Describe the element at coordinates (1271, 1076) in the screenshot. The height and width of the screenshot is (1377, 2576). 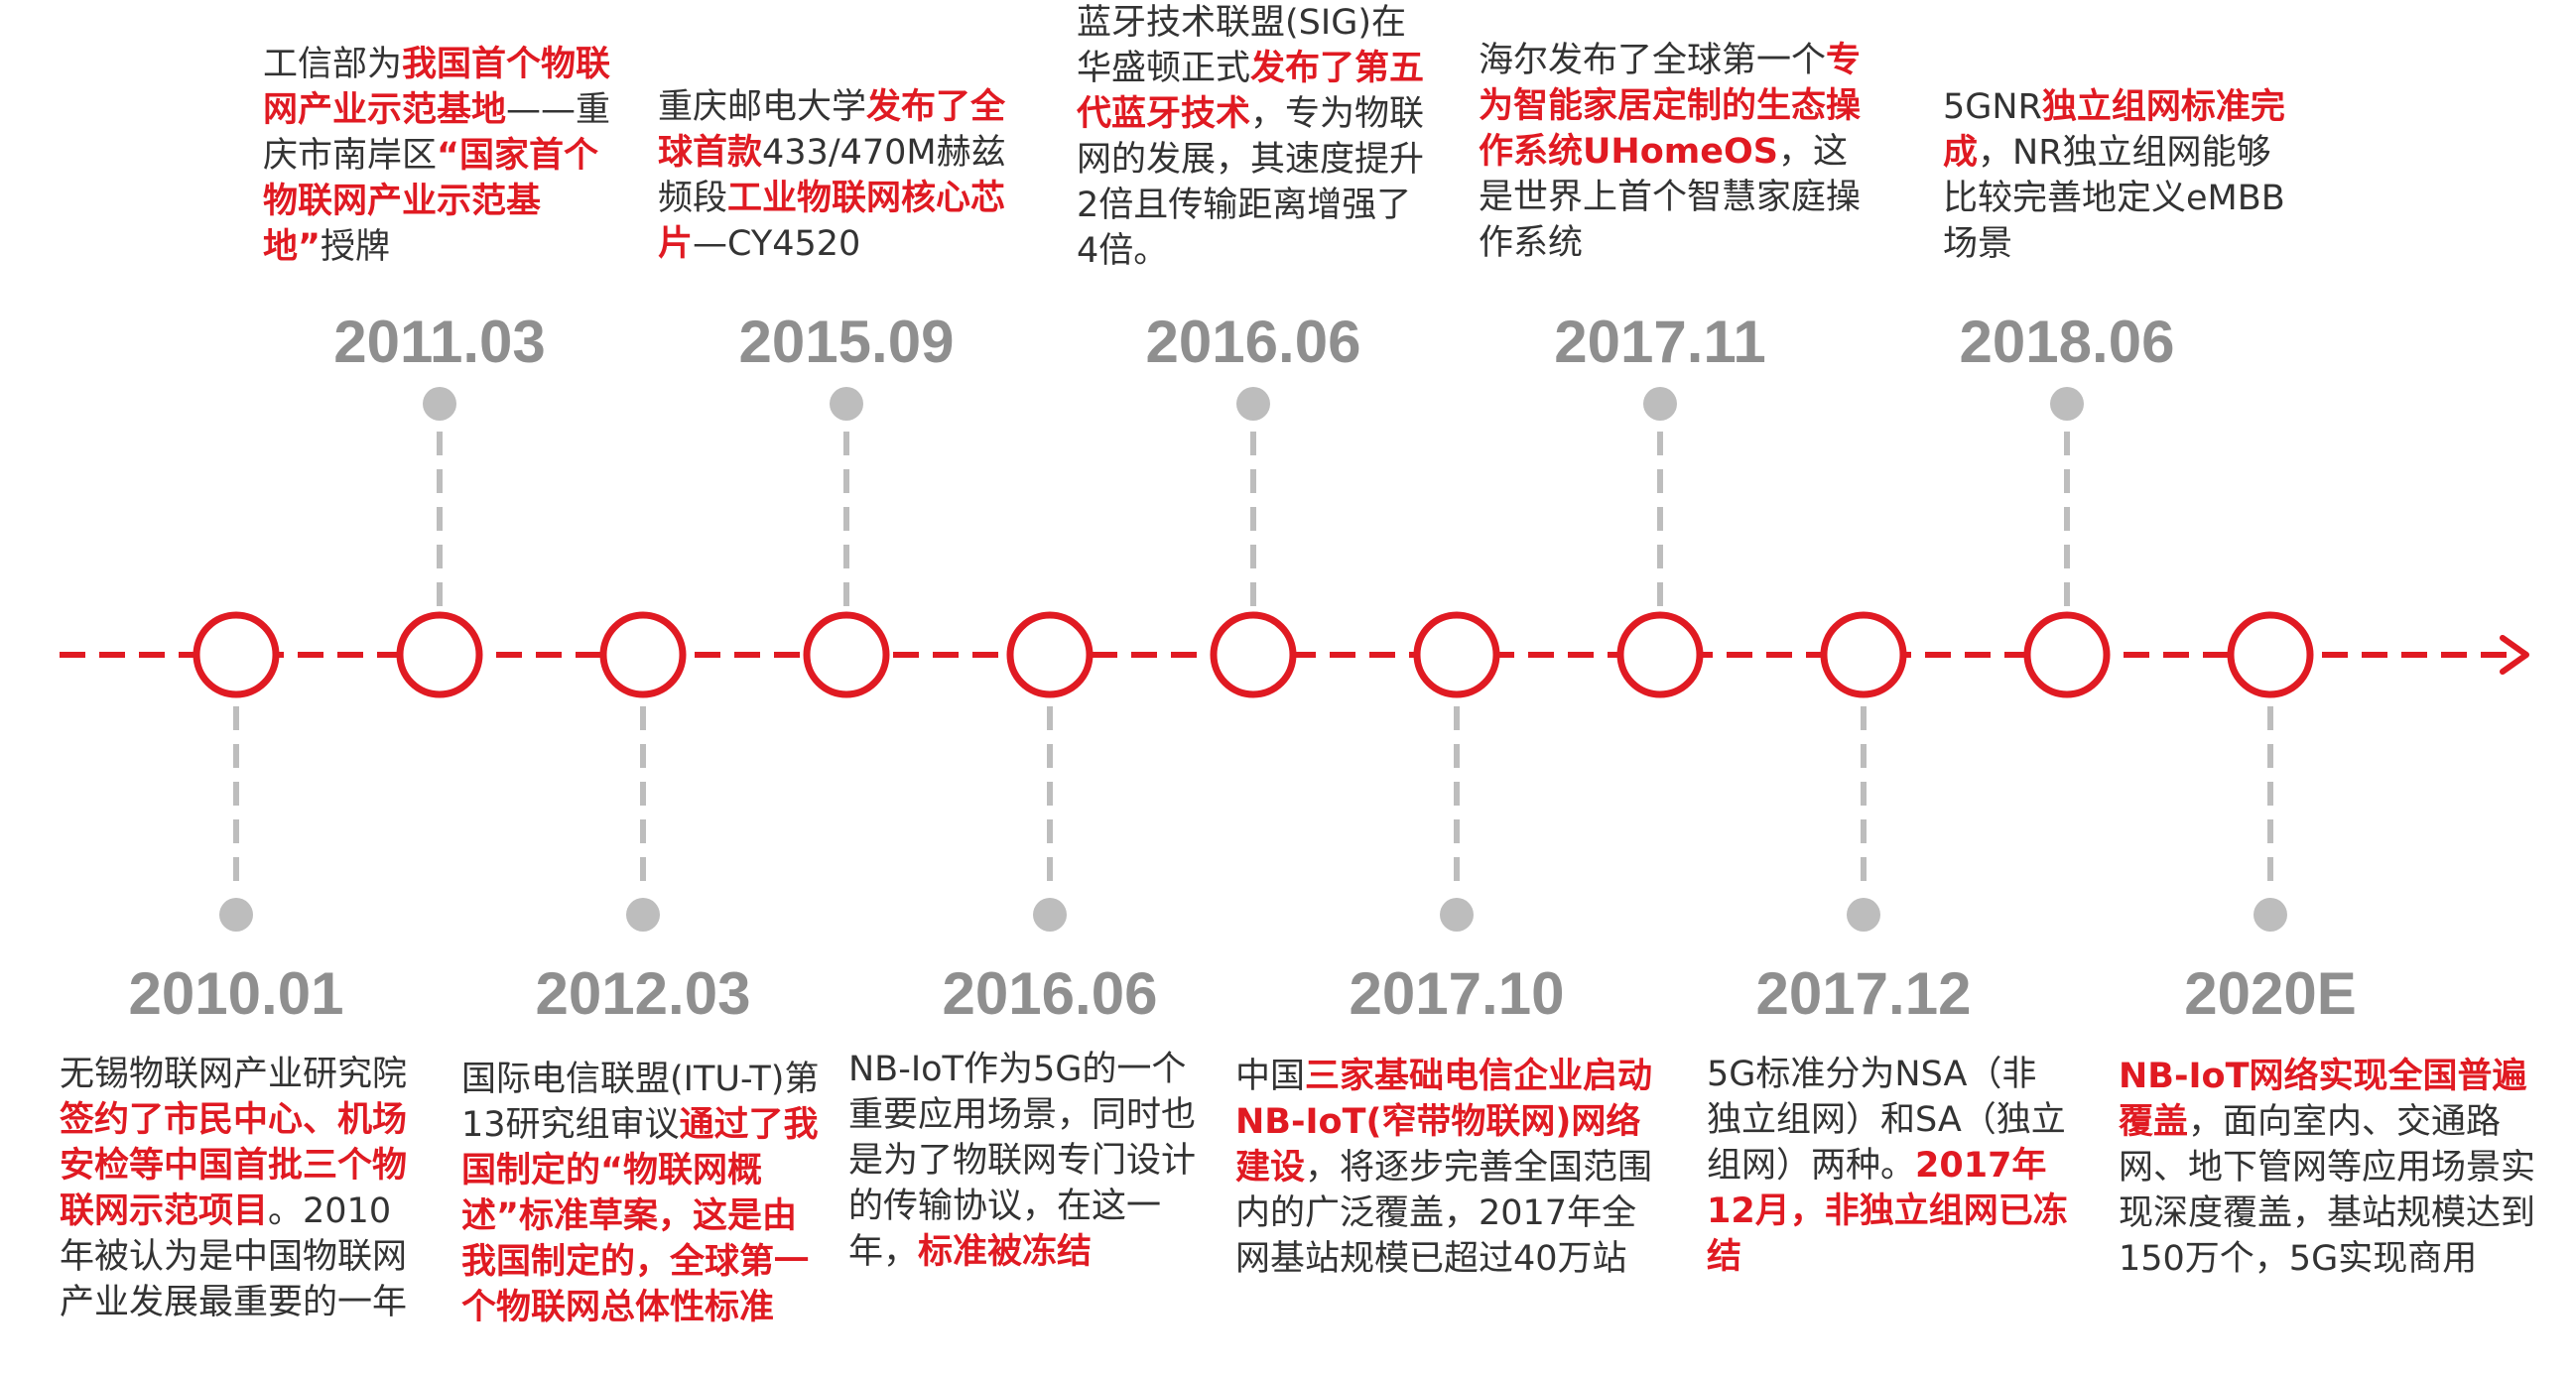
I see `description-text: 中国` at that location.